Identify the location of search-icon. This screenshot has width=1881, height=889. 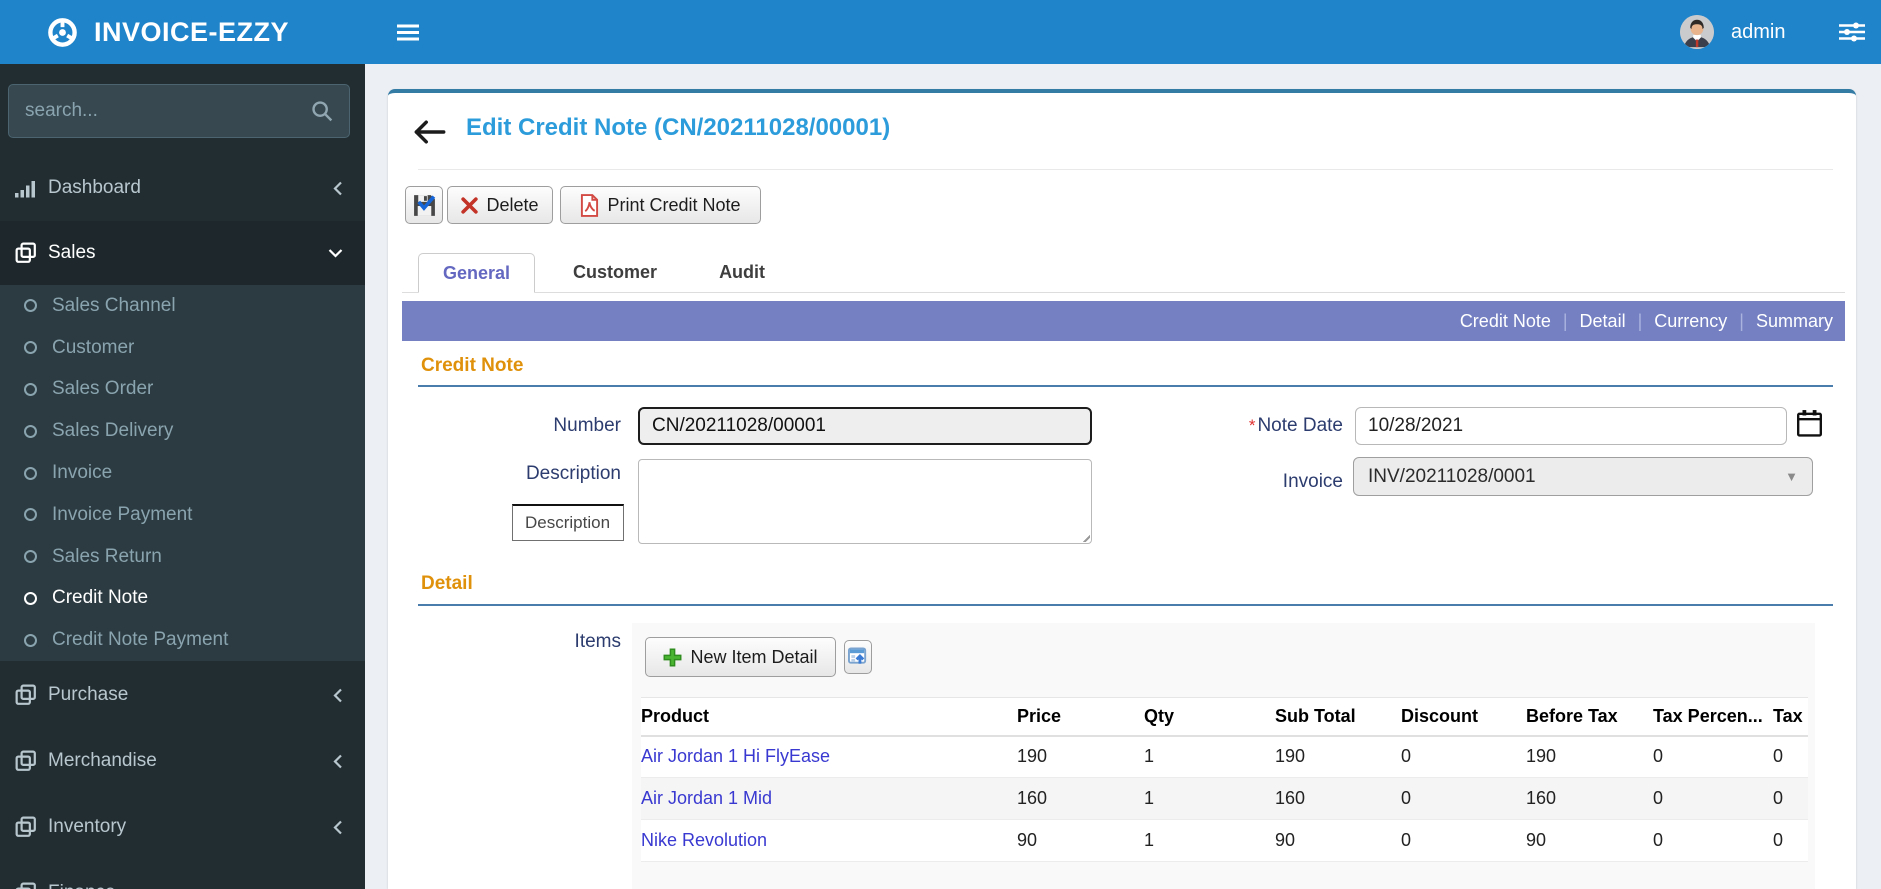
(322, 111).